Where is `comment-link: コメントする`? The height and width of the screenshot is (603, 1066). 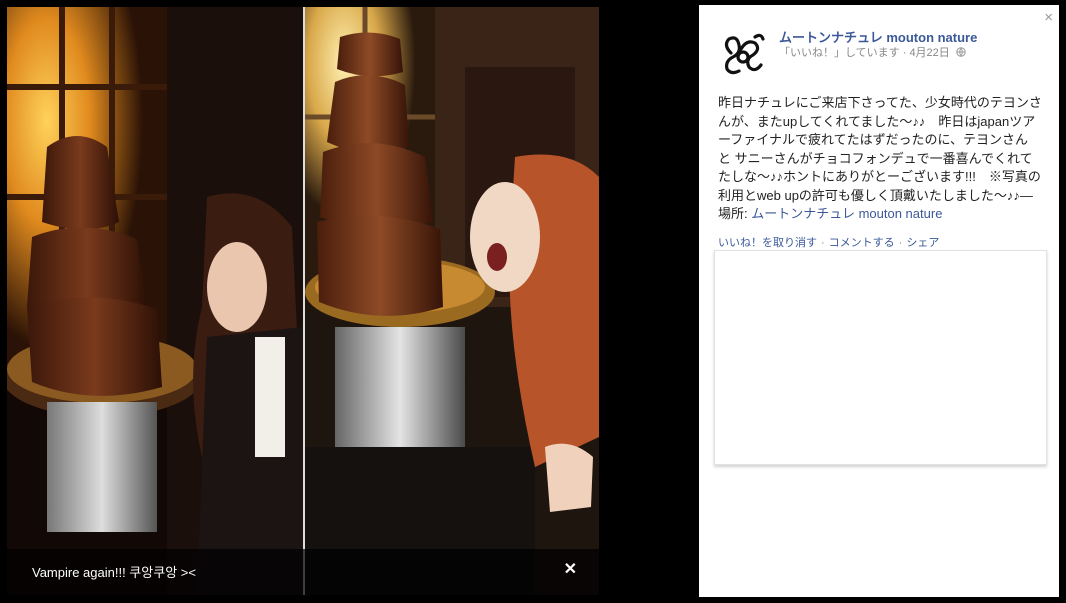 comment-link: コメントする is located at coordinates (862, 243).